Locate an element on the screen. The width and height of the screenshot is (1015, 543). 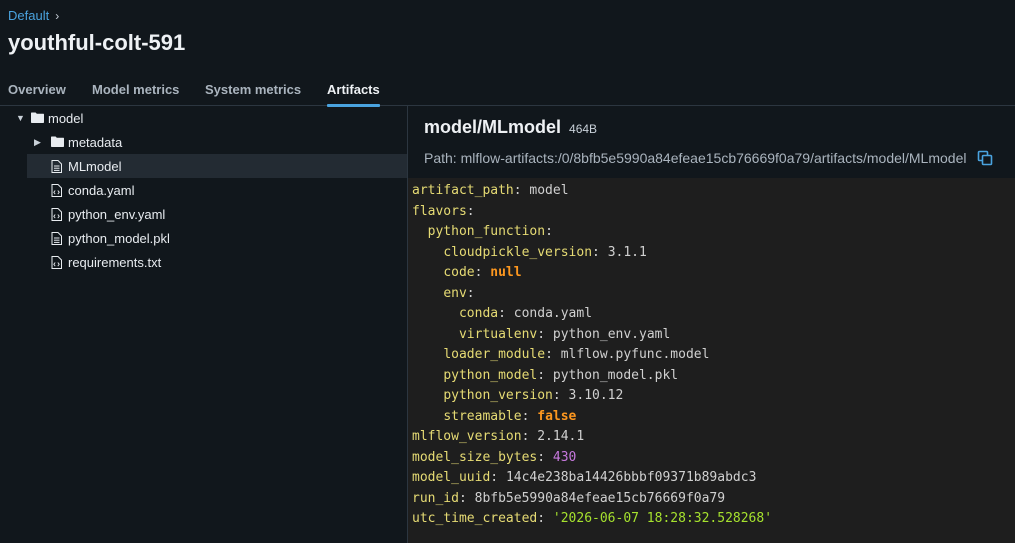
tree-label: metadata is located at coordinates (95, 142).